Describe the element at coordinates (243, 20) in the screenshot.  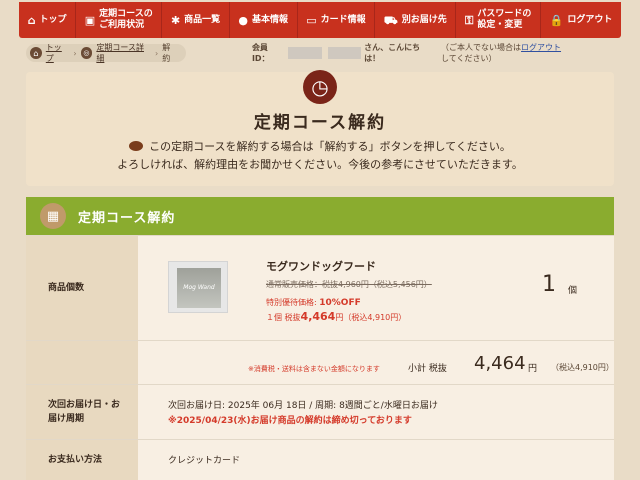
I see `user-icon: ●` at that location.